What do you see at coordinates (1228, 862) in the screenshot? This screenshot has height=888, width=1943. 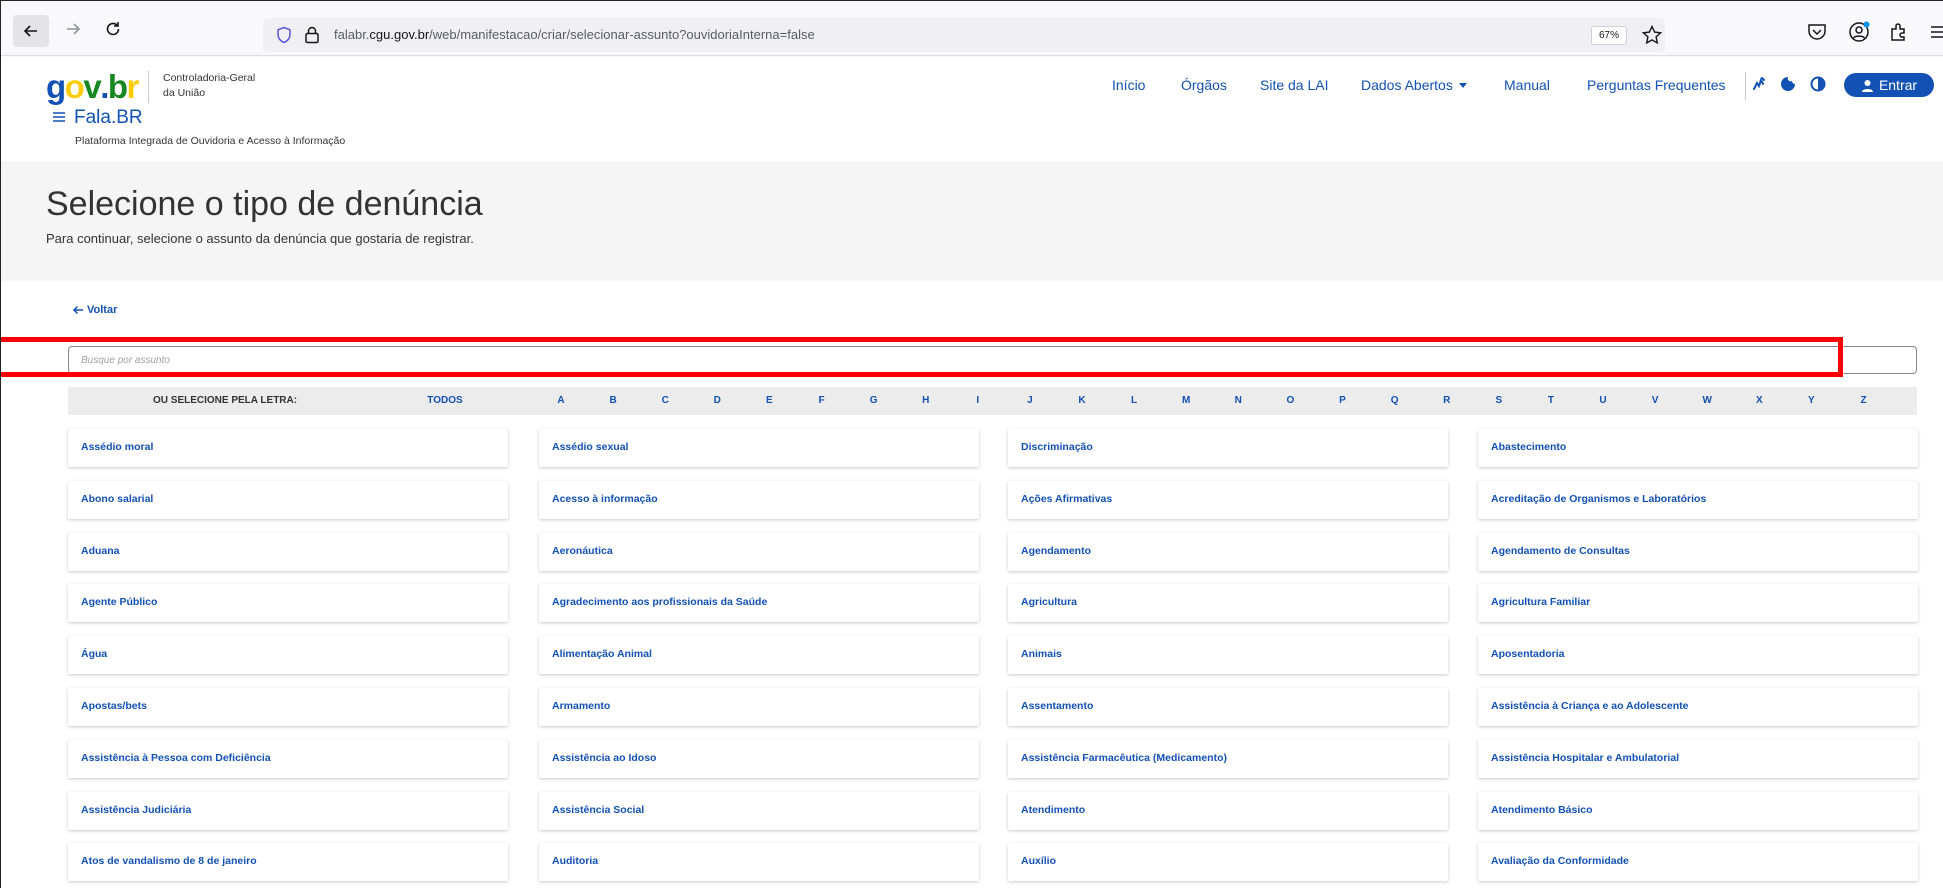 I see `subject-card: Auxílio` at bounding box center [1228, 862].